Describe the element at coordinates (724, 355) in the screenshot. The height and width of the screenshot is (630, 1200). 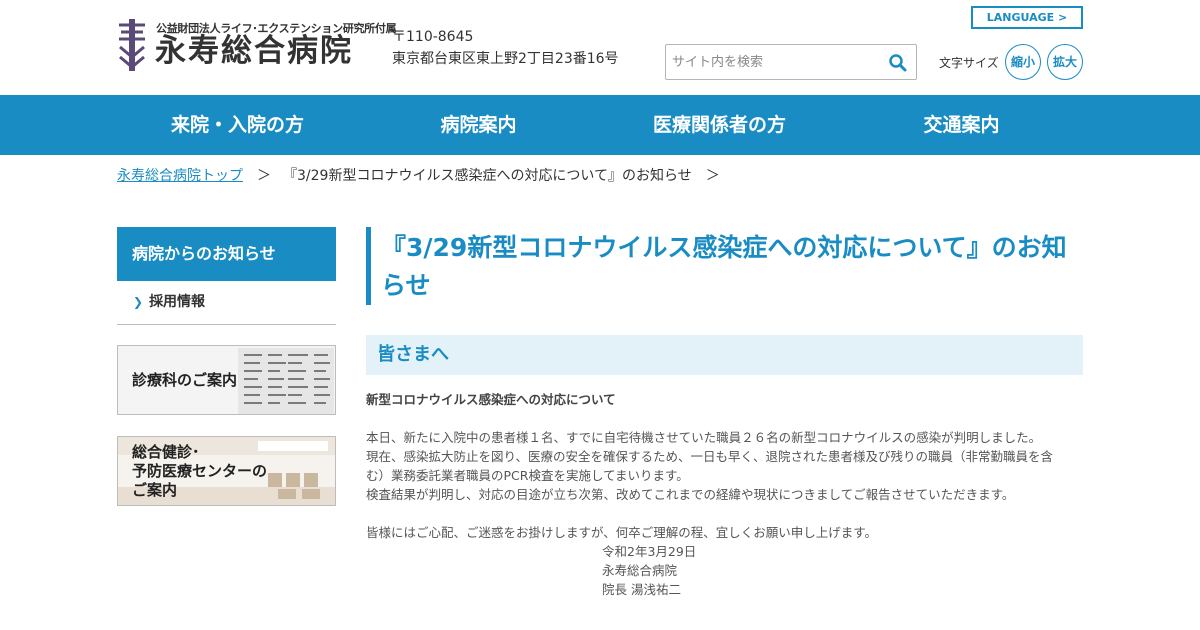
I see `section-heading: 皆さまへ` at that location.